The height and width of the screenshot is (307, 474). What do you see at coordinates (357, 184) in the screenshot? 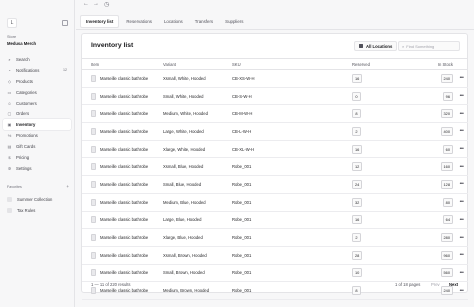
I see `reserved-value: 24` at bounding box center [357, 184].